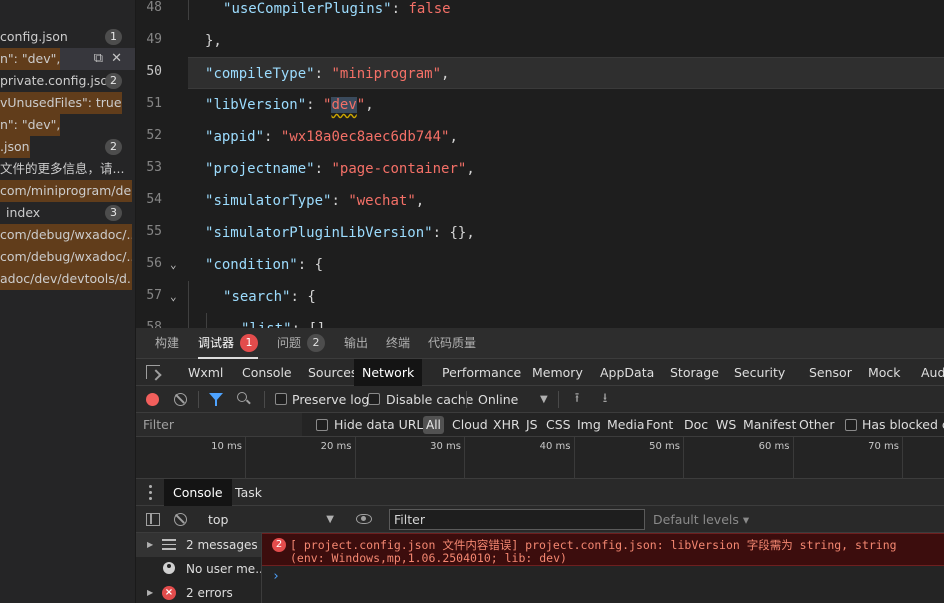  Describe the element at coordinates (589, 425) in the screenshot. I see `filter-type-img: Img` at that location.